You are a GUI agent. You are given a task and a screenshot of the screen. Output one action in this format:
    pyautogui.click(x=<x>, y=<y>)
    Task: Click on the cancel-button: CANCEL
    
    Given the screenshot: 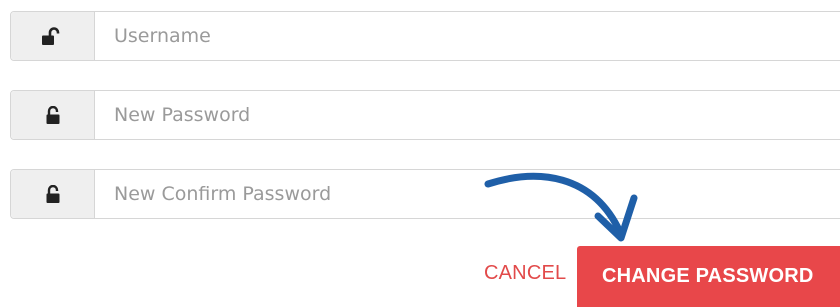 What is the action you would take?
    pyautogui.click(x=525, y=273)
    